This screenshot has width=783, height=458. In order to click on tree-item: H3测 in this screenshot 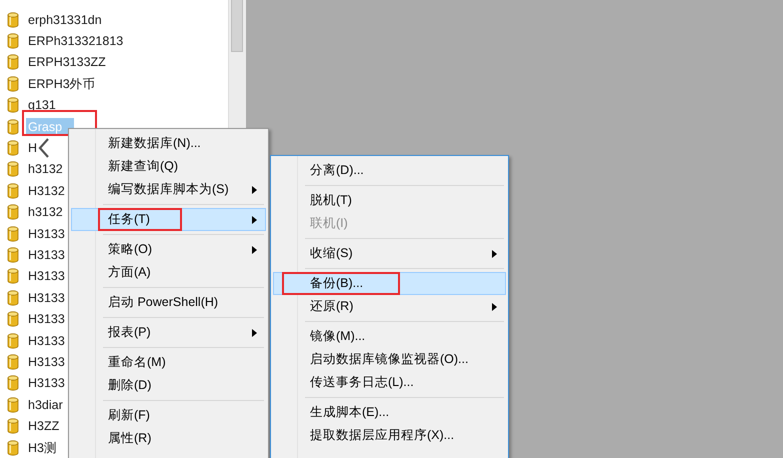, I will do `click(42, 447)`.